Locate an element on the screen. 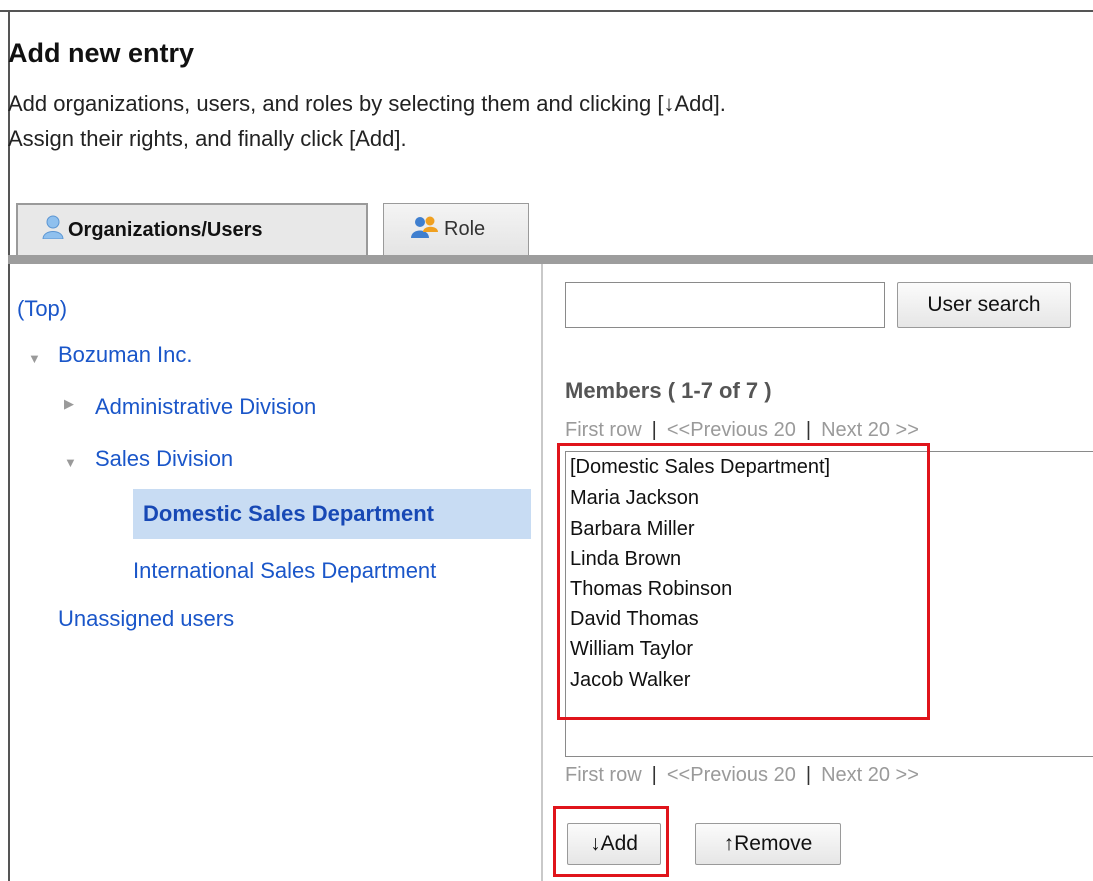  user-icon is located at coordinates (53, 230).